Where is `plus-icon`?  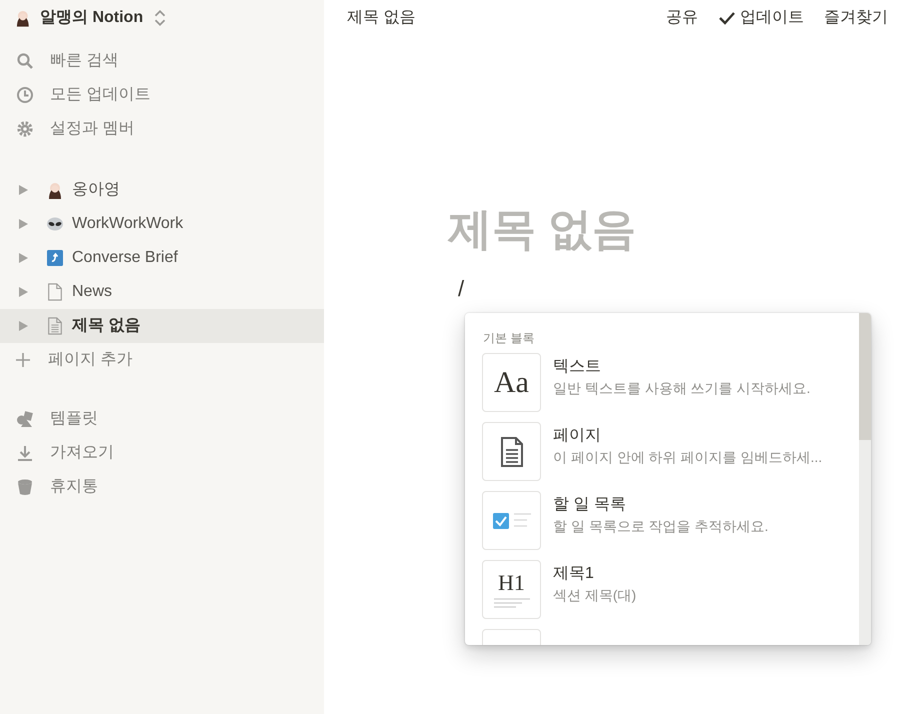 plus-icon is located at coordinates (23, 360).